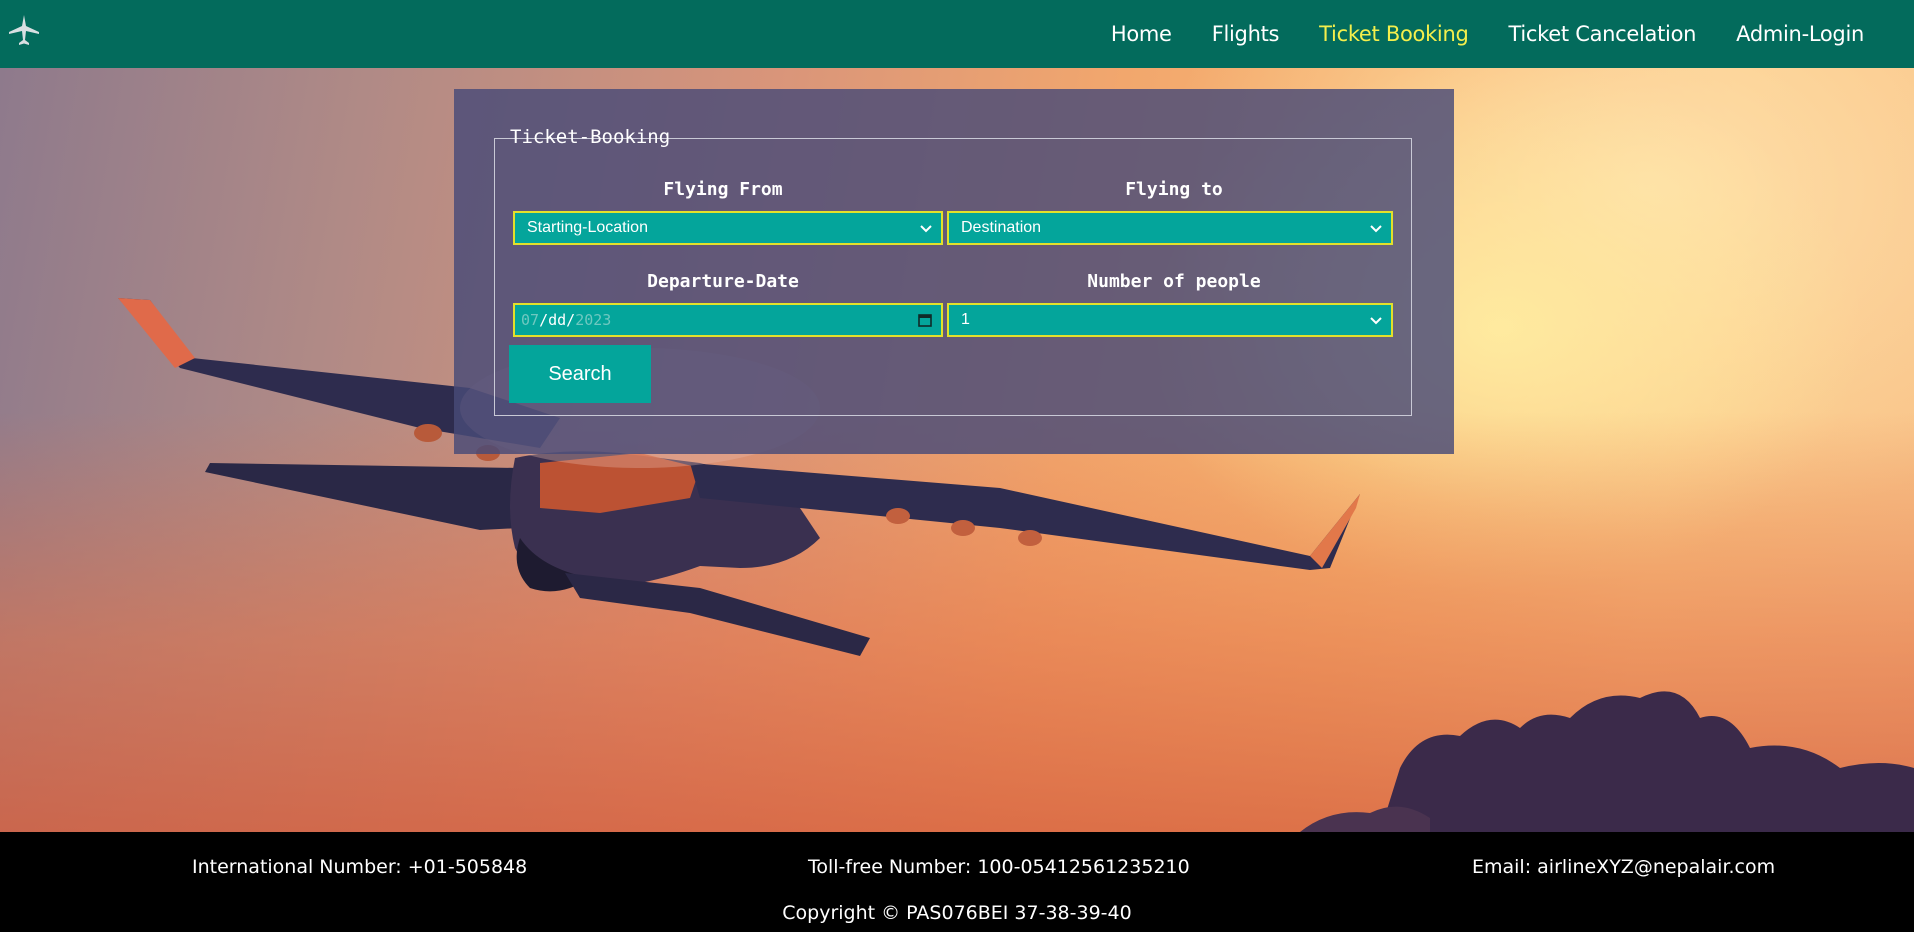 The height and width of the screenshot is (932, 1914). Describe the element at coordinates (1394, 34) in the screenshot. I see `nav-ticket-booking: Ticket Booking` at that location.